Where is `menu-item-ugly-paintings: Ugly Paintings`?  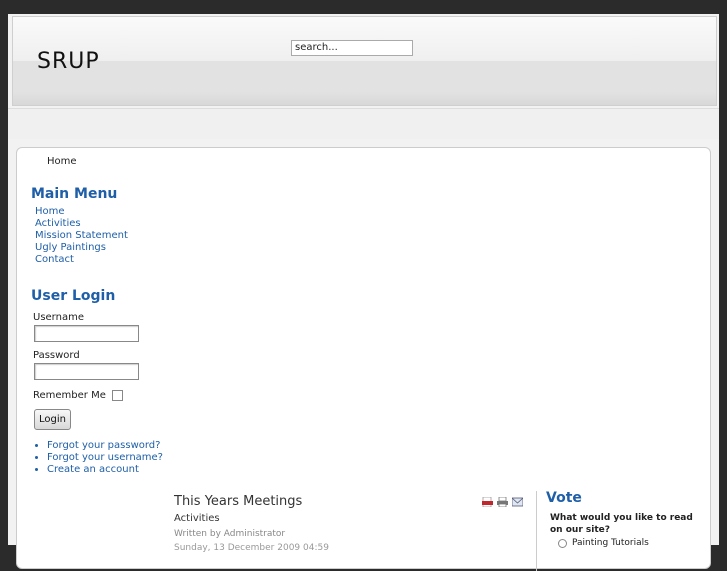
menu-item-ugly-paintings: Ugly Paintings is located at coordinates (108, 248).